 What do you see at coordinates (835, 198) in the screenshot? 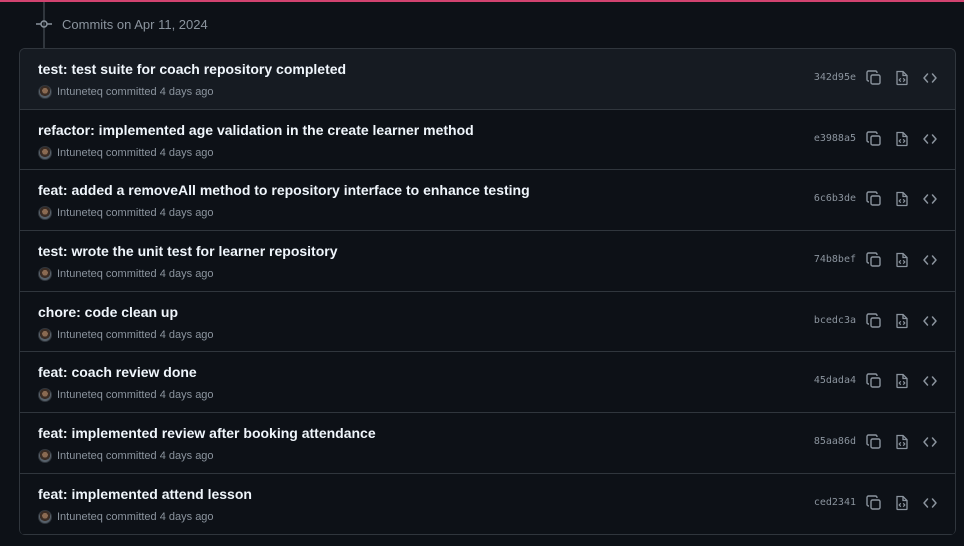
I see `commit-sha: 6c6b3de` at bounding box center [835, 198].